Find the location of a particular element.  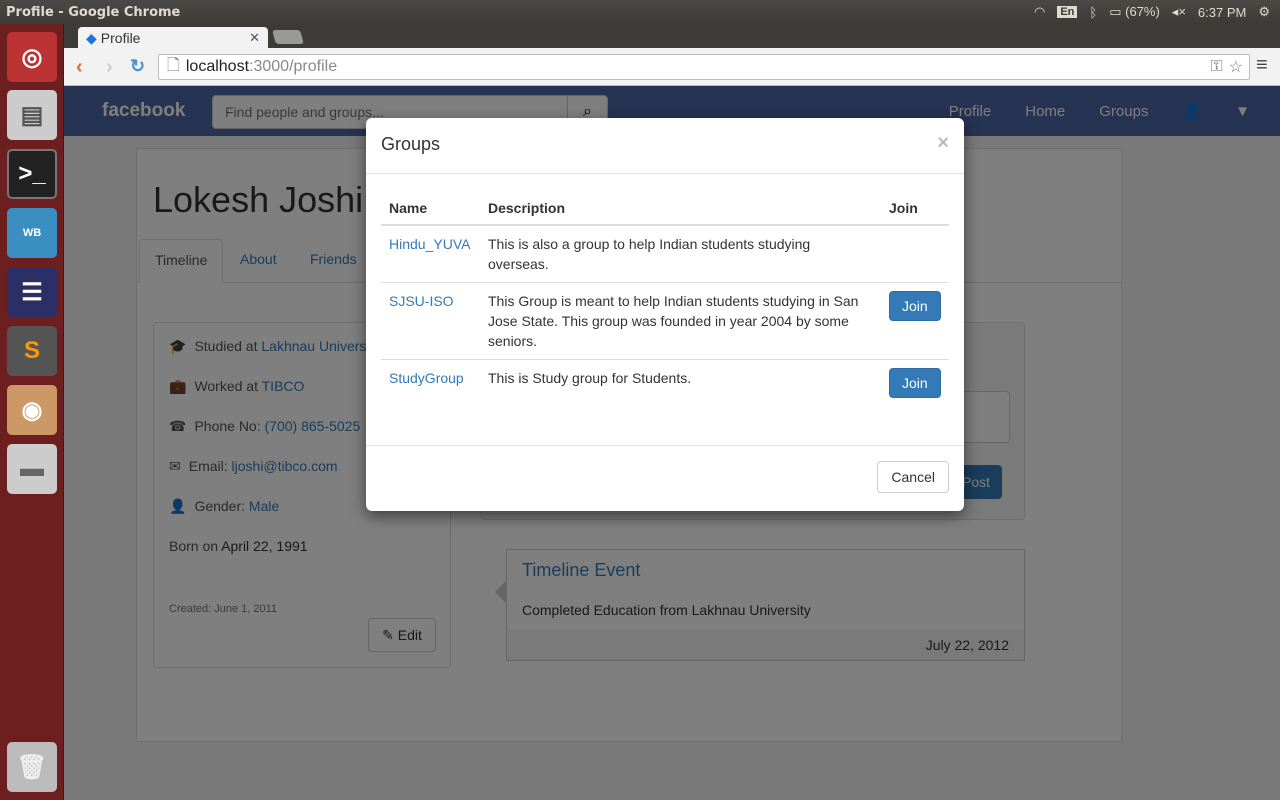

keyboard-indicator: En is located at coordinates (1067, 12).